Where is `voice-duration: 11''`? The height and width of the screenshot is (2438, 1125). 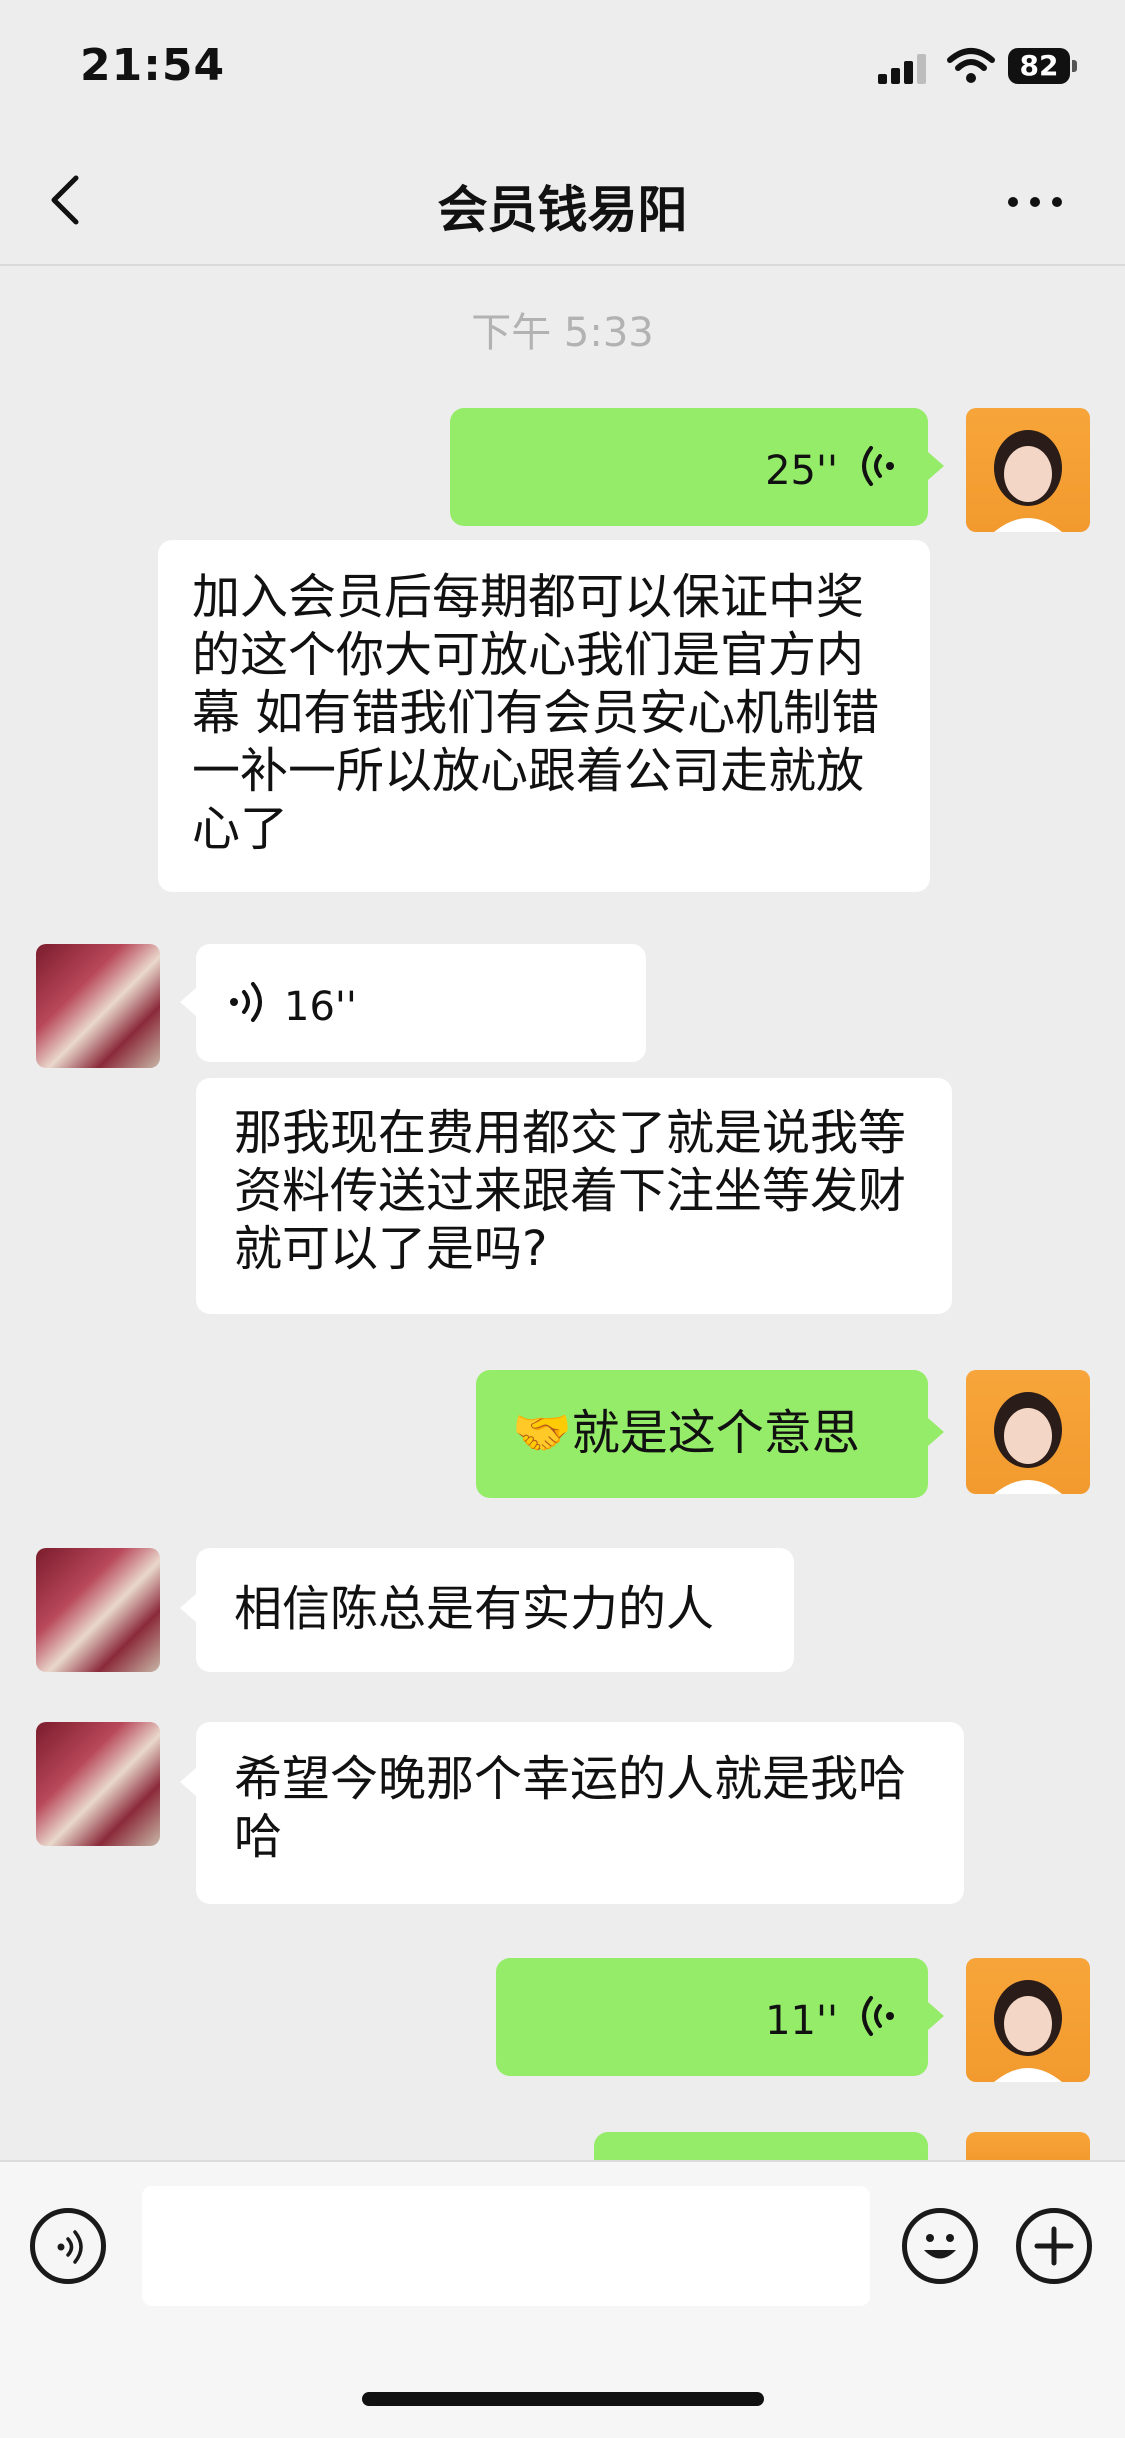 voice-duration: 11'' is located at coordinates (801, 2021).